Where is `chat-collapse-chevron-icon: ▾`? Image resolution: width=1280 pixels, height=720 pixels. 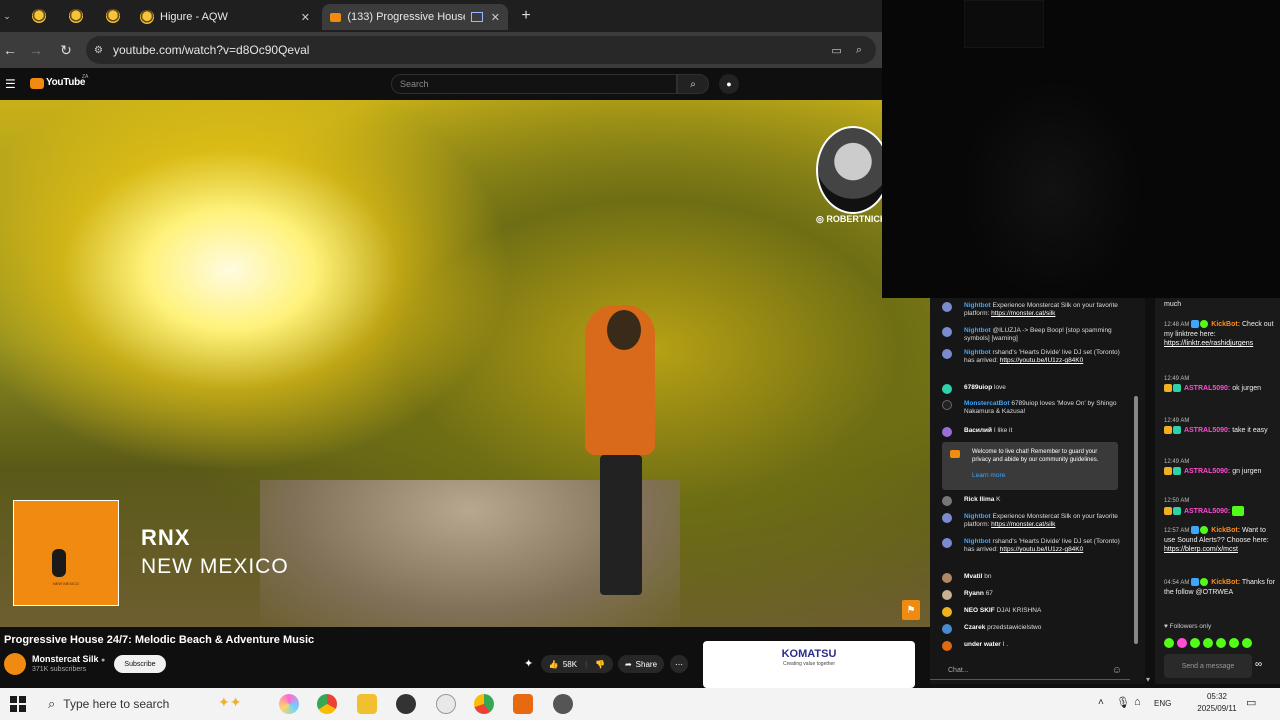 chat-collapse-chevron-icon: ▾ is located at coordinates (1148, 679).